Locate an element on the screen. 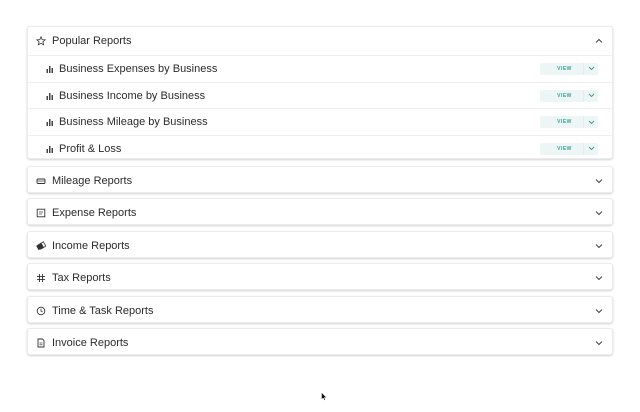  mileage-reports-header: Mileage Reports is located at coordinates (320, 180).